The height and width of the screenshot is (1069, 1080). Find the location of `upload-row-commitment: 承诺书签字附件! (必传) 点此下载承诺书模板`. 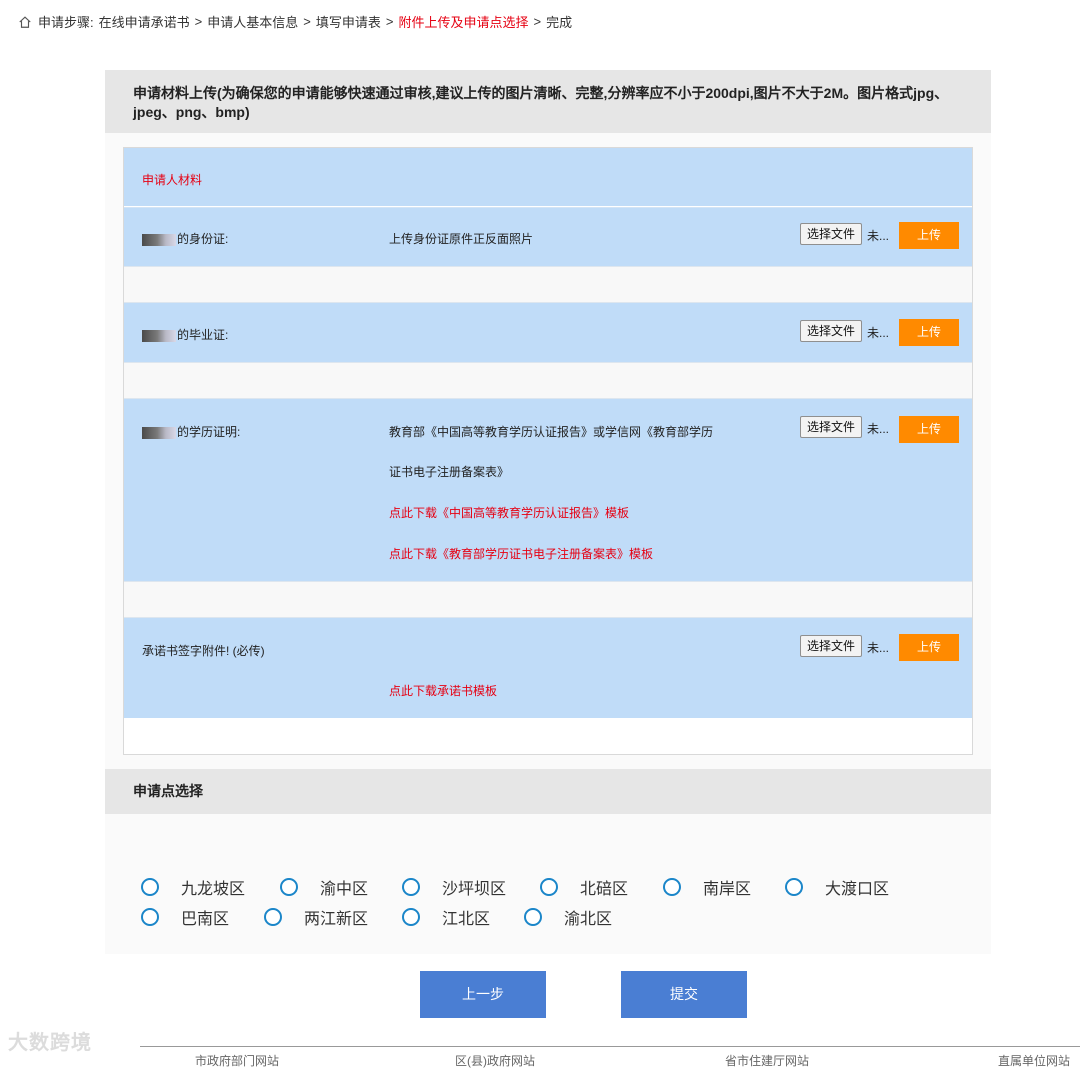

upload-row-commitment: 承诺书签字附件! (必传) 点此下载承诺书模板 is located at coordinates (548, 668).